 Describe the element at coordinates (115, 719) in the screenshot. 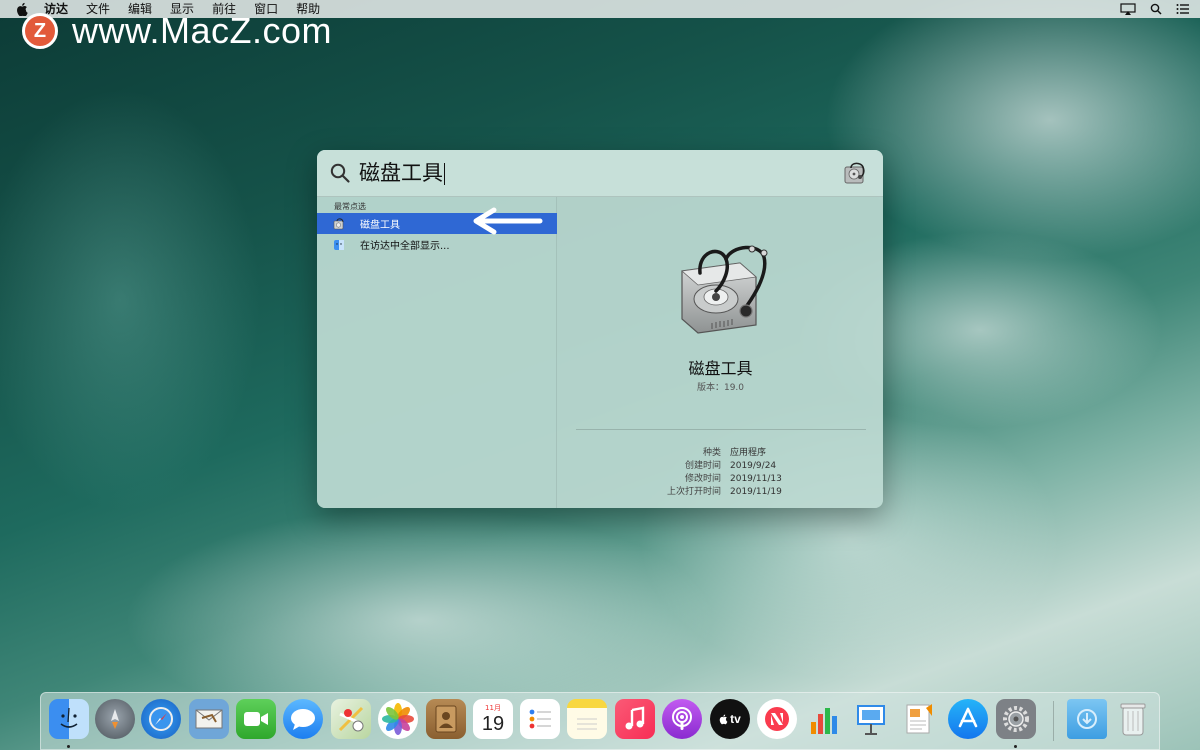

I see `launchpad-dock-icon` at that location.